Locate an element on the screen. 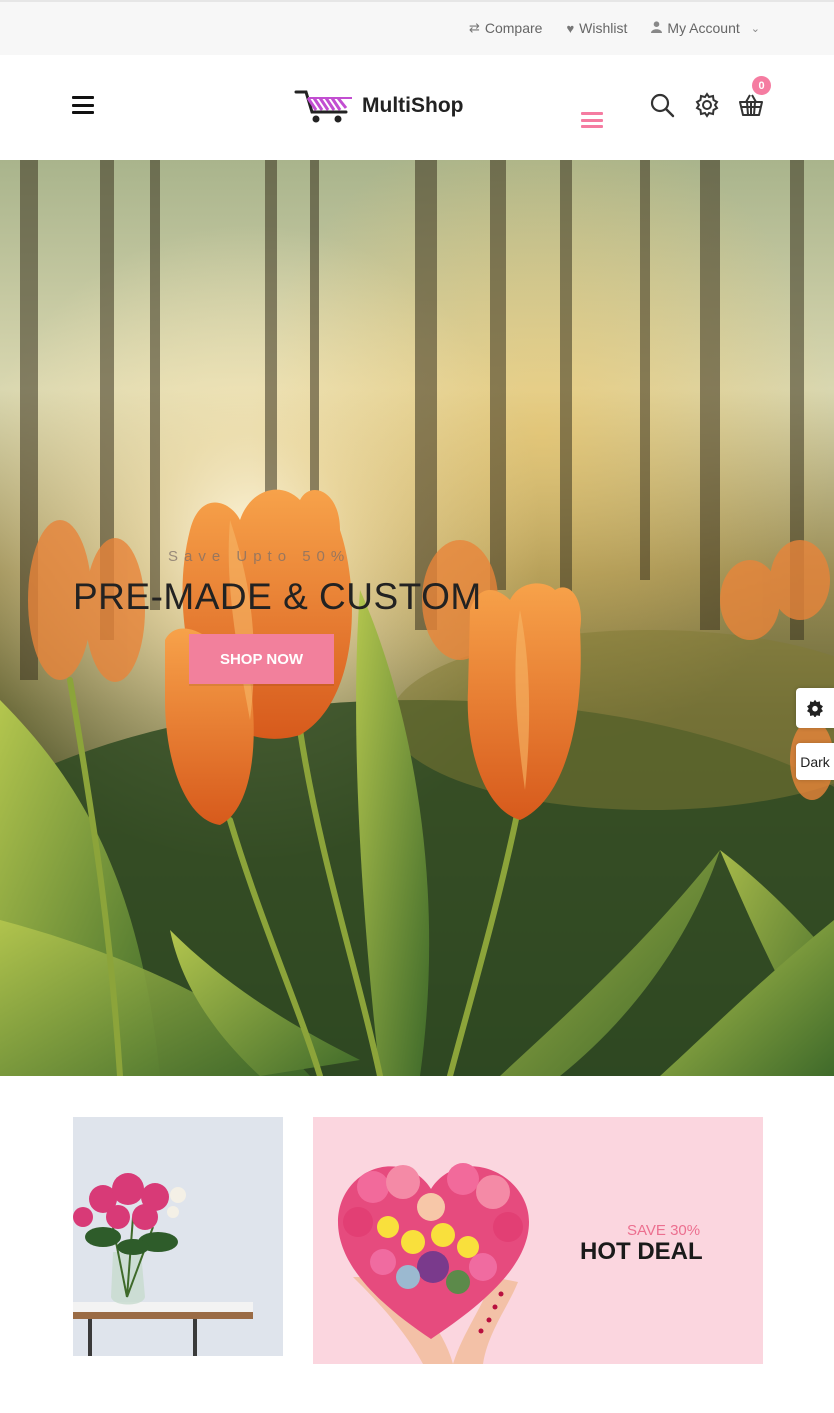 This screenshot has height=1413, width=834. banner-hot-deal: SAVE 30% HOT DEAL is located at coordinates (538, 1240).